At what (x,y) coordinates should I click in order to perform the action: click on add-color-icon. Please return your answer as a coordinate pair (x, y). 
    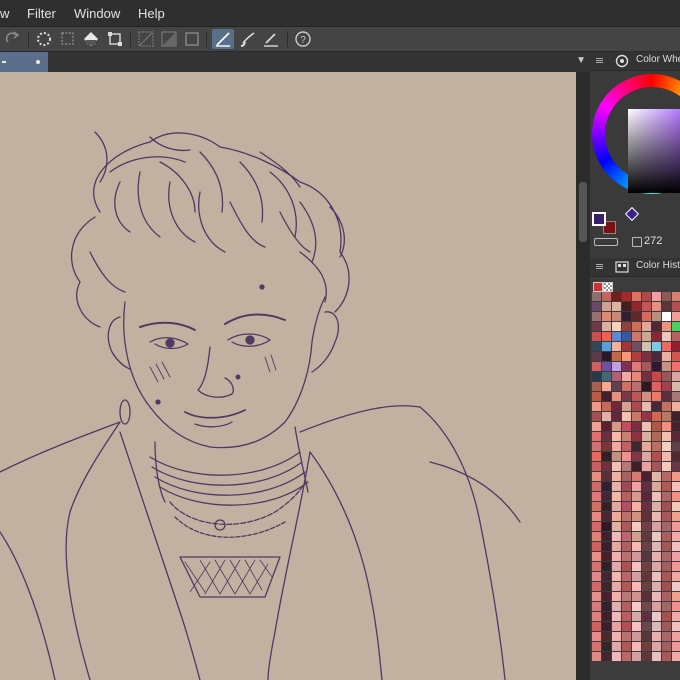
    Looking at the image, I should click on (598, 287).